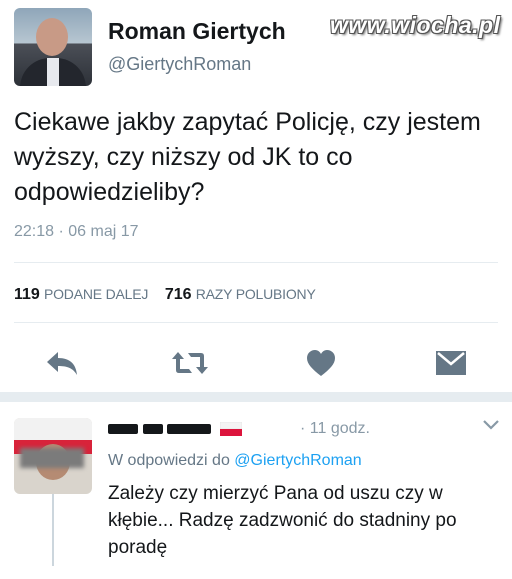  I want to click on like-button, so click(321, 363).